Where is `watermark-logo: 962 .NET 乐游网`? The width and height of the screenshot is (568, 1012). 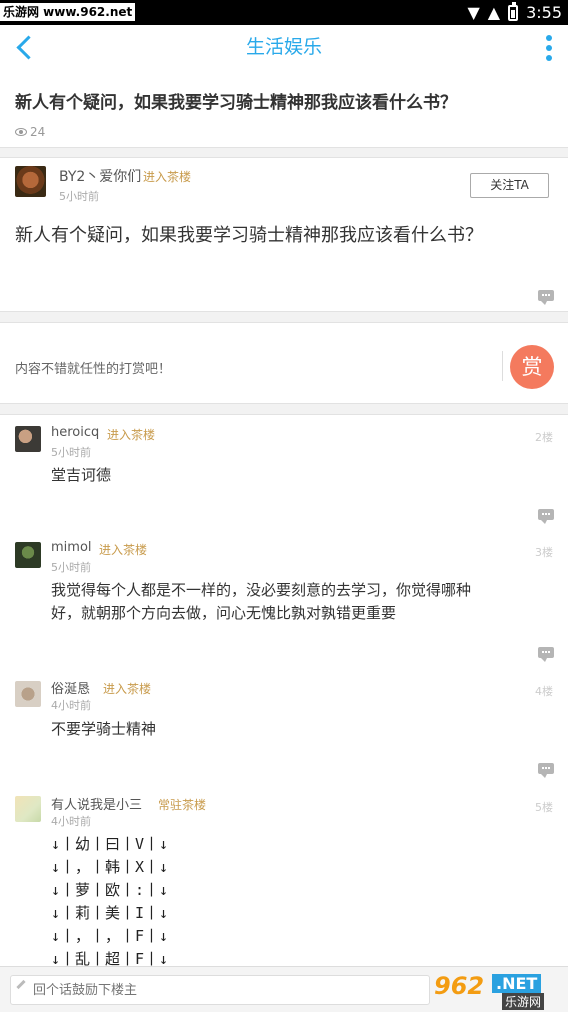
watermark-logo: 962 .NET 乐游网 is located at coordinates (498, 991).